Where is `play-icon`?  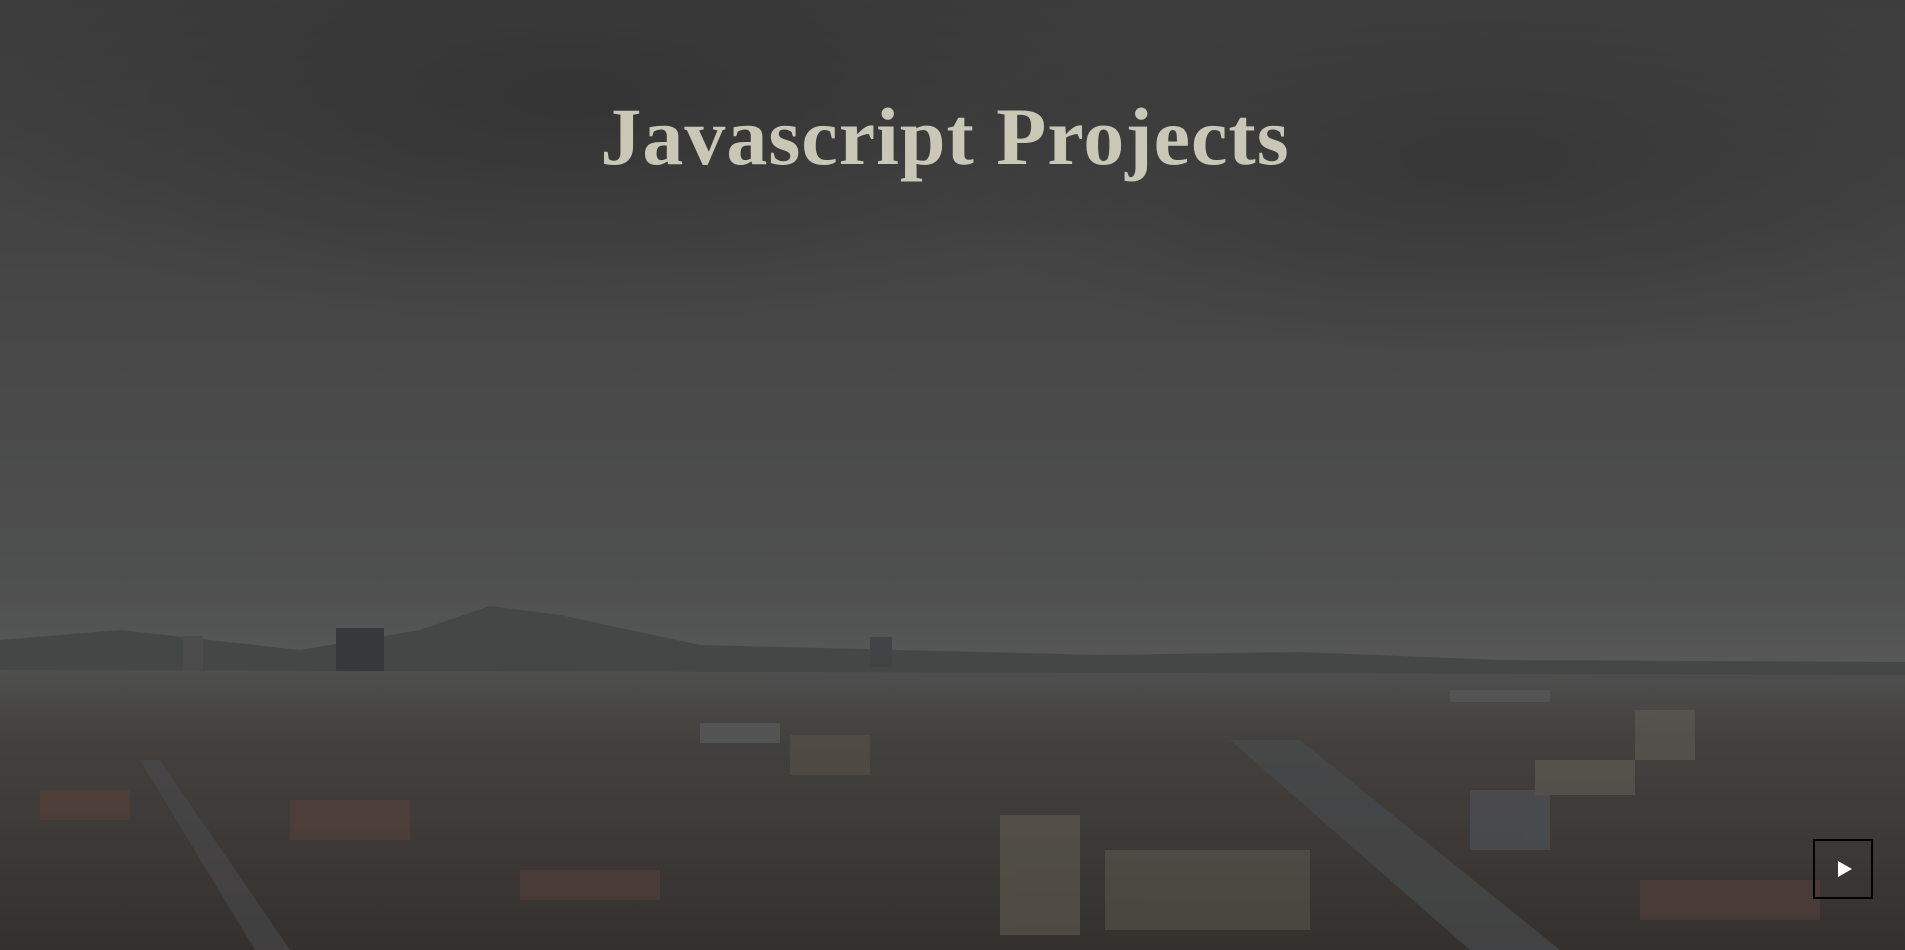 play-icon is located at coordinates (1845, 869).